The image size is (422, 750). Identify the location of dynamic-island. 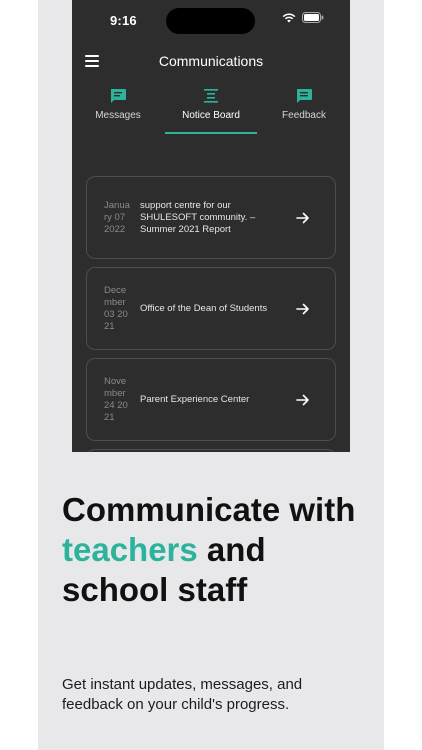
(210, 21).